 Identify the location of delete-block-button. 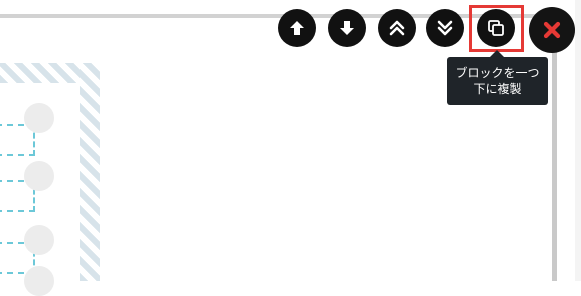
(552, 30).